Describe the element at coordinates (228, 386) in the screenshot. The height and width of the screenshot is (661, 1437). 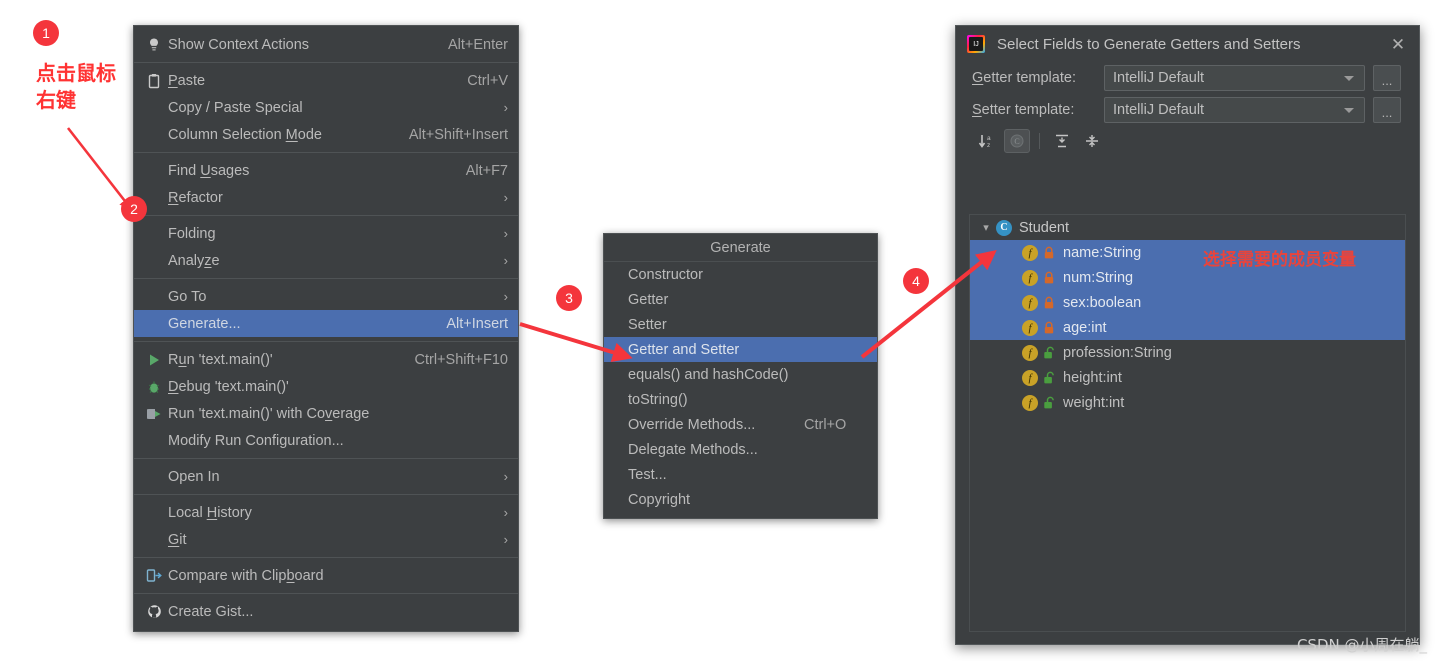
I see `context-menu-item-label: Debug 'text.main()'` at that location.